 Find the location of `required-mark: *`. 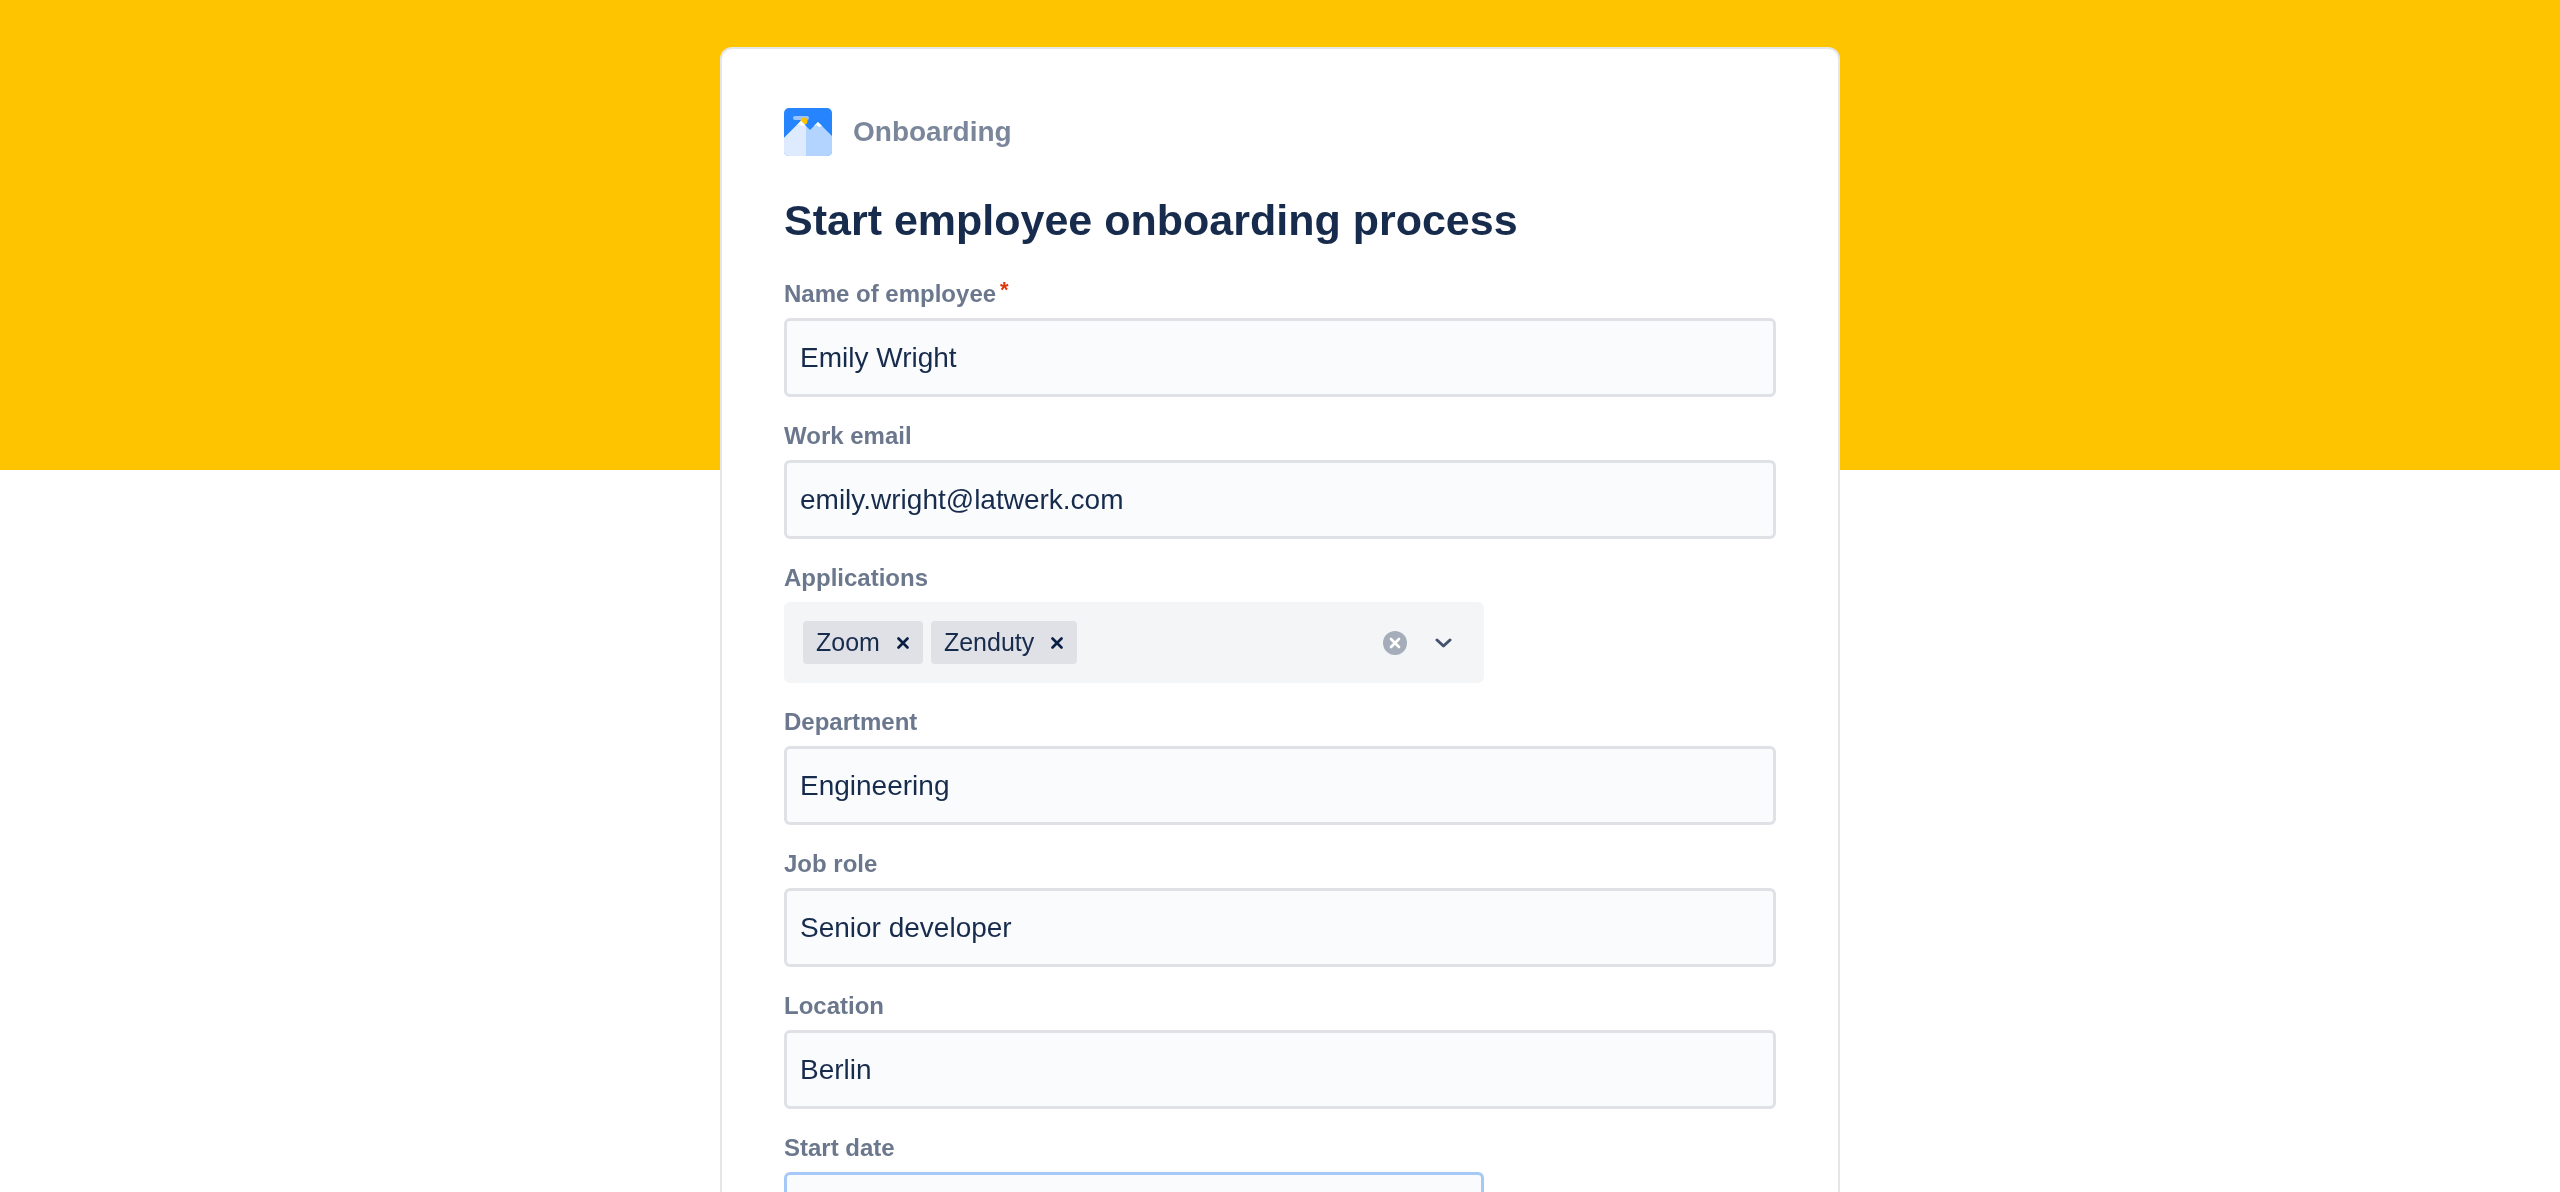

required-mark: * is located at coordinates (1004, 290).